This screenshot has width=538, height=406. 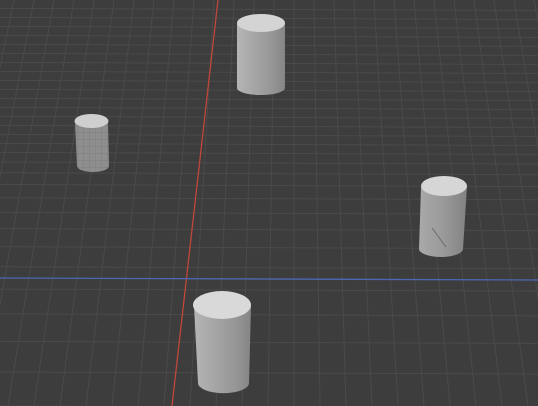 What do you see at coordinates (92, 143) in the screenshot?
I see `cylinder-left-wireframe` at bounding box center [92, 143].